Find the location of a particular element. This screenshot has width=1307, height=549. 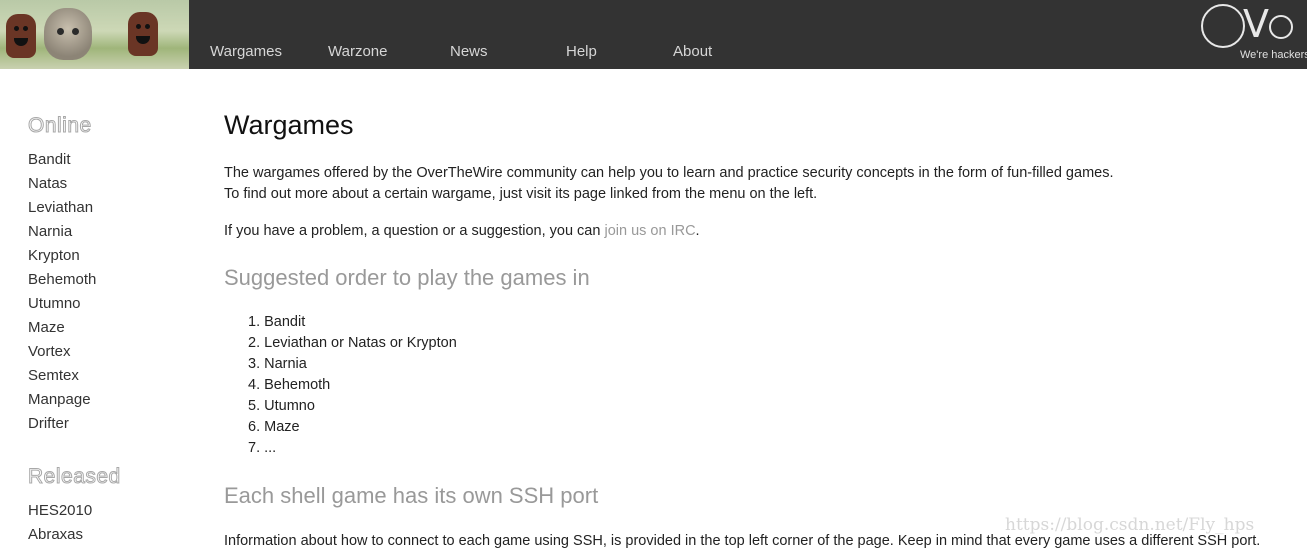

logo-tagline: We're hackers is located at coordinates (1273, 55).